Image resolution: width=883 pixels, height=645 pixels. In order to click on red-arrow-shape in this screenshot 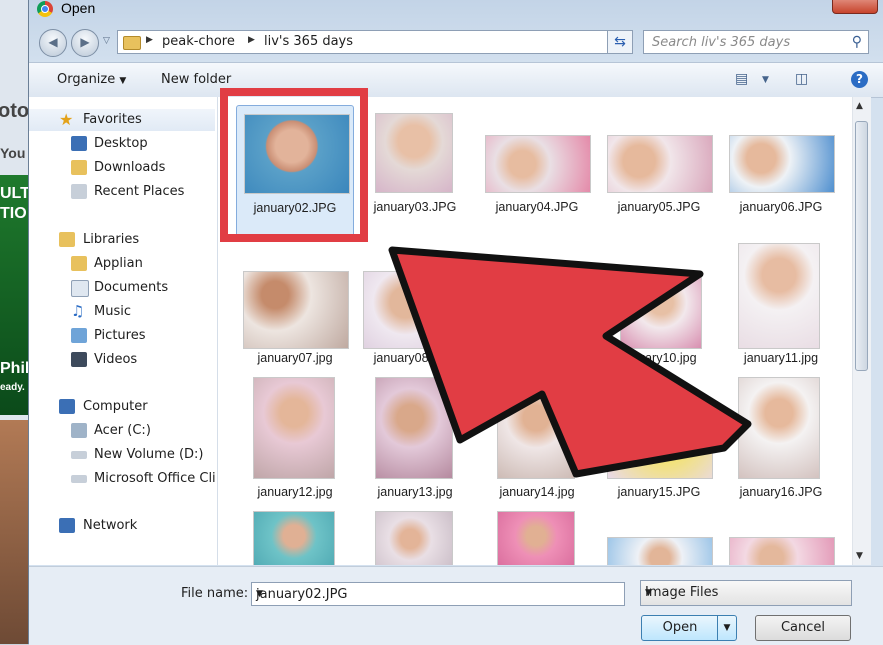, I will do `click(570, 362)`.